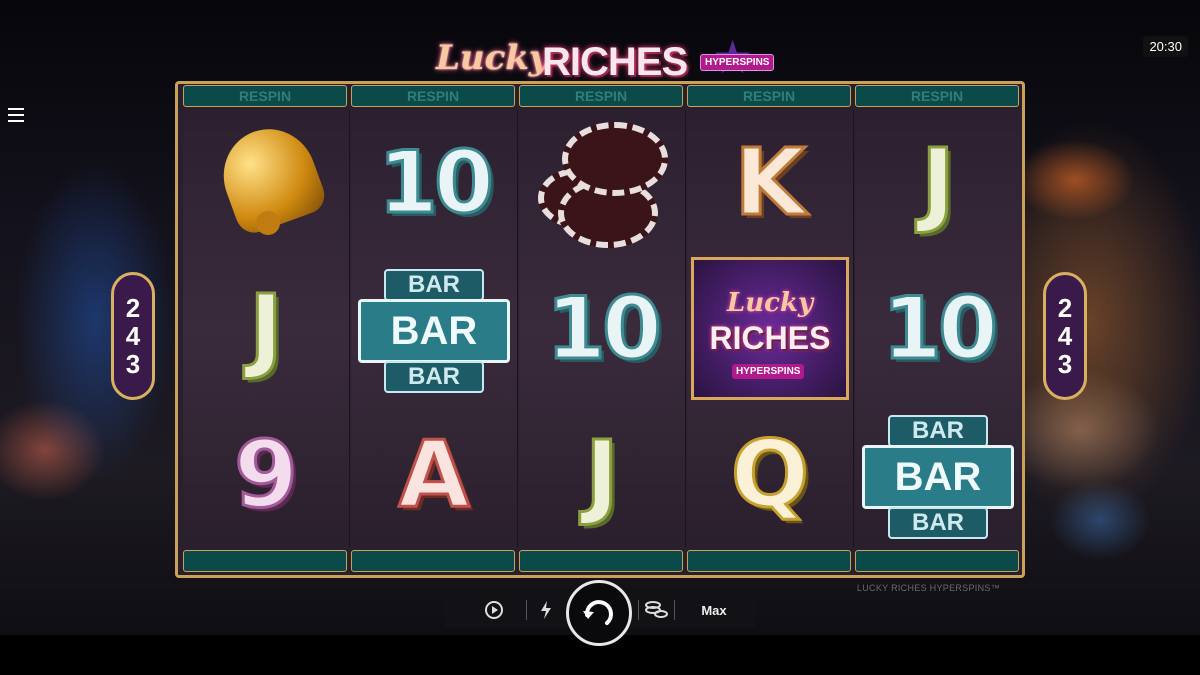 This screenshot has height=675, width=1200. What do you see at coordinates (494, 610) in the screenshot?
I see `autoplay-icon` at bounding box center [494, 610].